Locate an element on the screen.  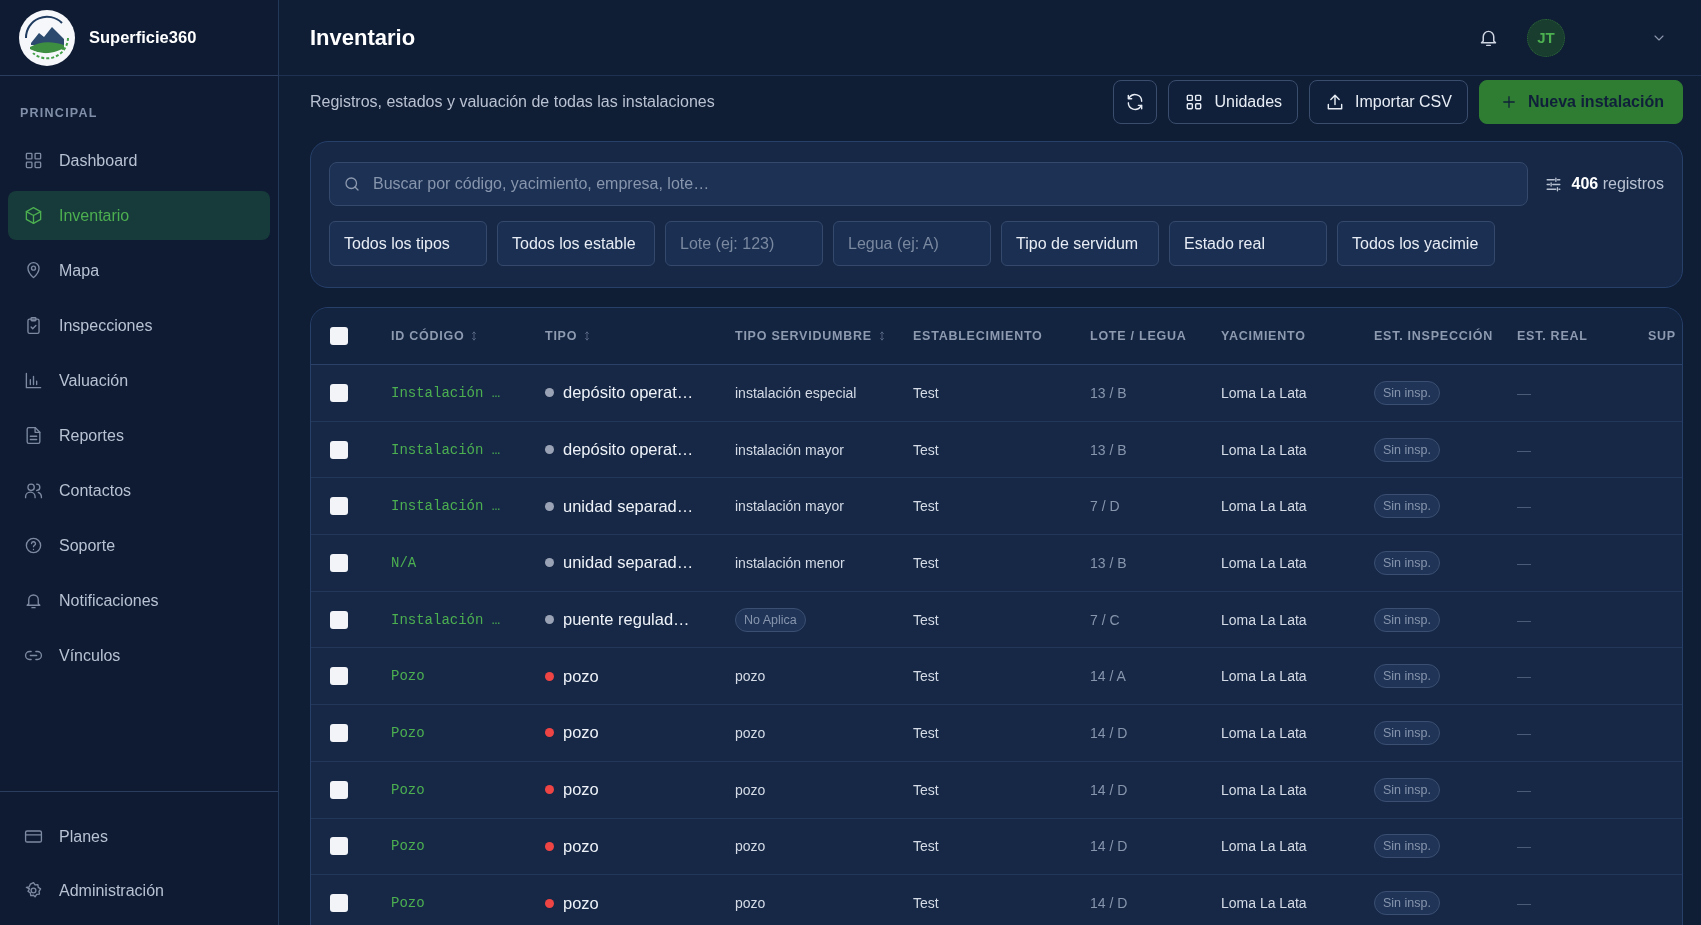
column-header: EST. REAL is located at coordinates (1552, 336).